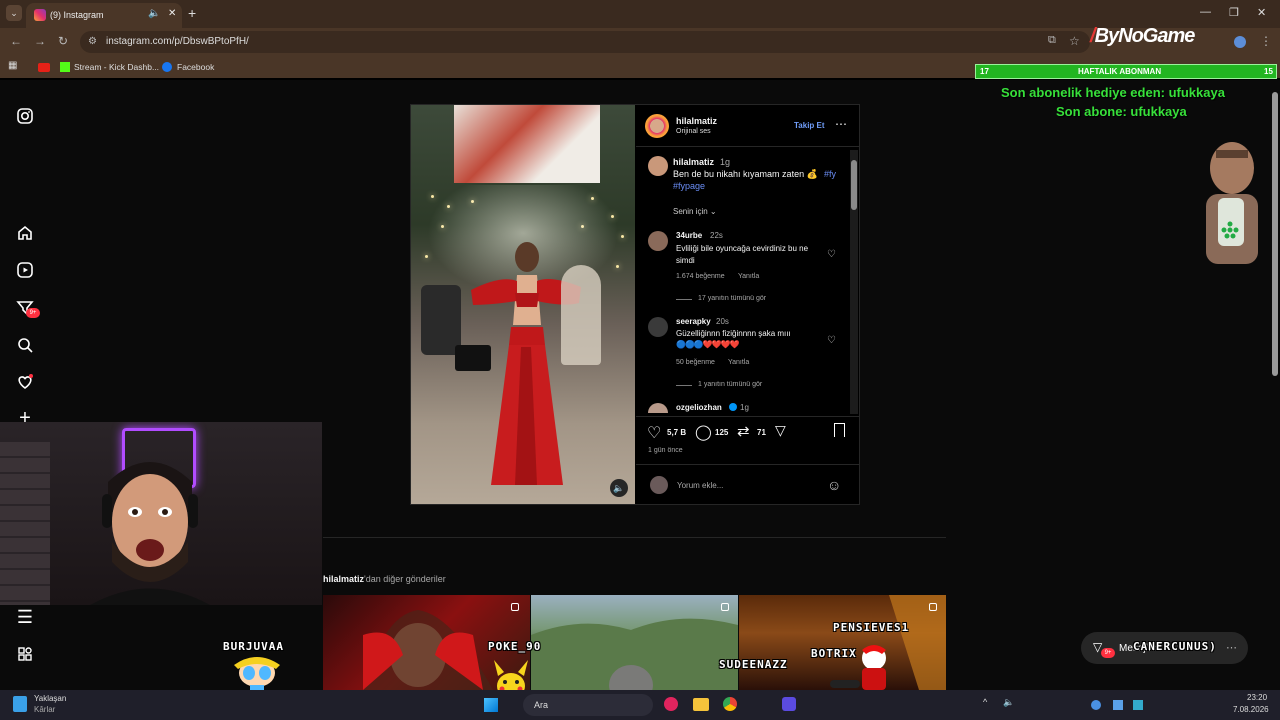 The width and height of the screenshot is (1280, 720). I want to click on tray-chevron-icon: ^, so click(985, 702).